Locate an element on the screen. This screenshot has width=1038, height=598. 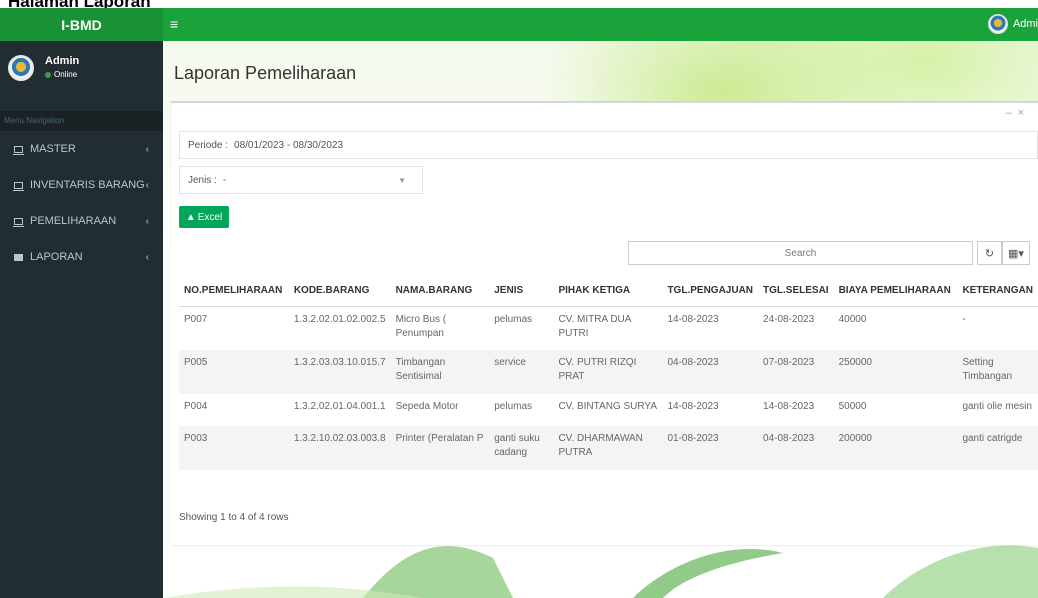
table-cell: ganti olie mesin is located at coordinates (997, 406).